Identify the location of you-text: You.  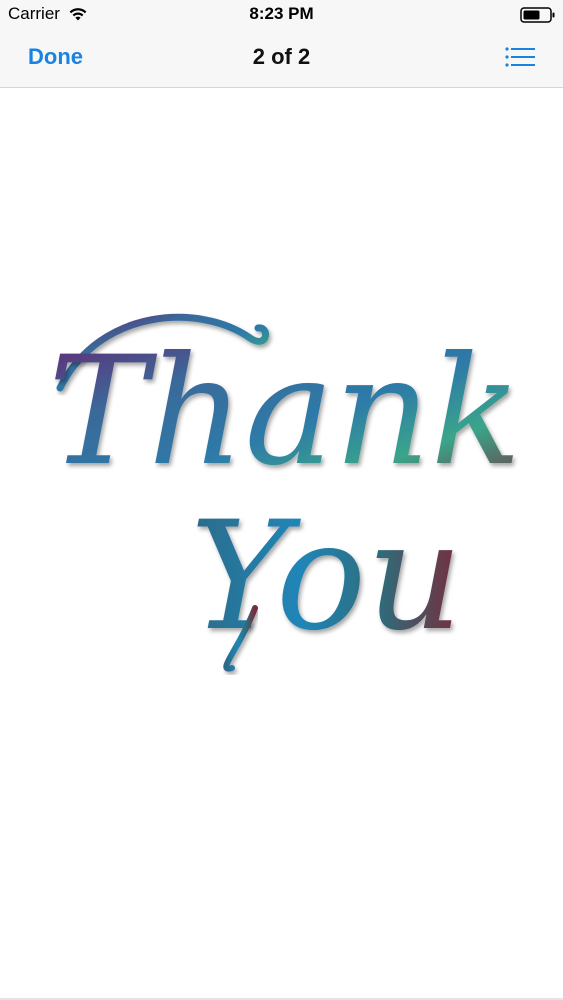
(326, 577).